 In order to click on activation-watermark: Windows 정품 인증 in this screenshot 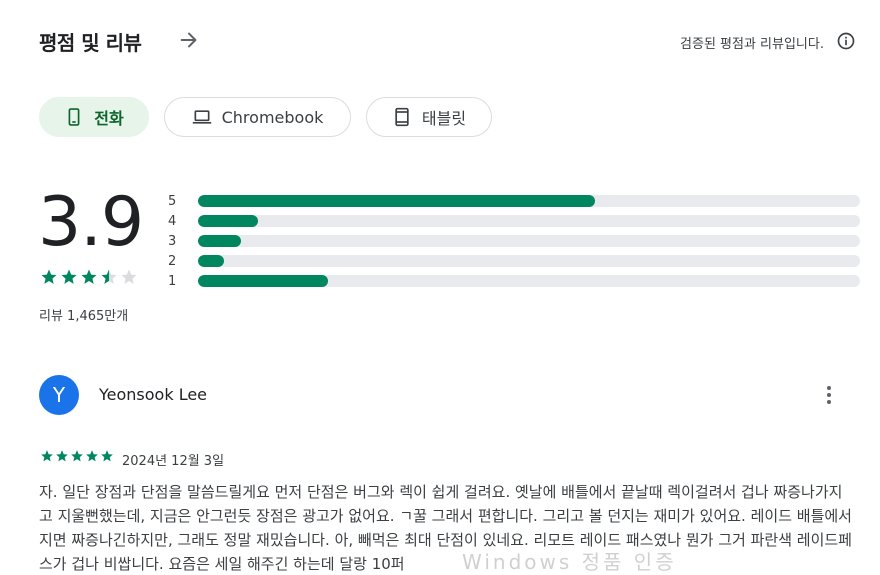, I will do `click(569, 562)`.